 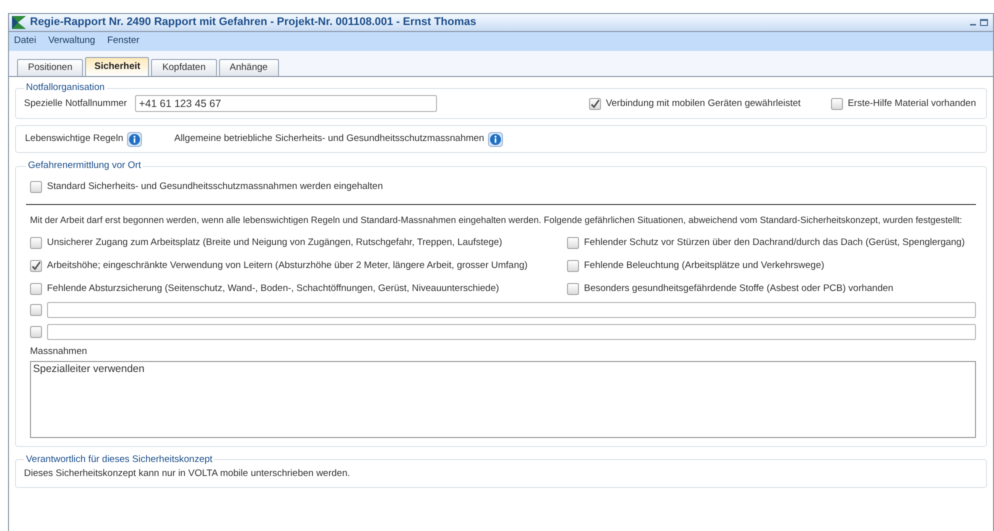 I want to click on intro-text: Mit der Arbeit darf erst begonnen werden, wenn alle lebenswichtigen Regeln und Standard-Massnahmen eingehalten werden. Folgende gefährlichen Situationen, abweichend vom Standard-Sicherheitskonzept, wurden festgestellt:, so click(x=496, y=220).